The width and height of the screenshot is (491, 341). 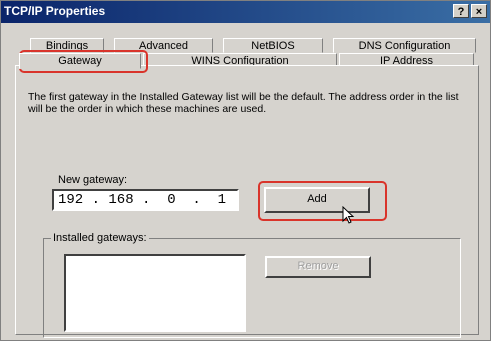 I want to click on installed-gateways-label: Installed gateways:, so click(x=100, y=238).